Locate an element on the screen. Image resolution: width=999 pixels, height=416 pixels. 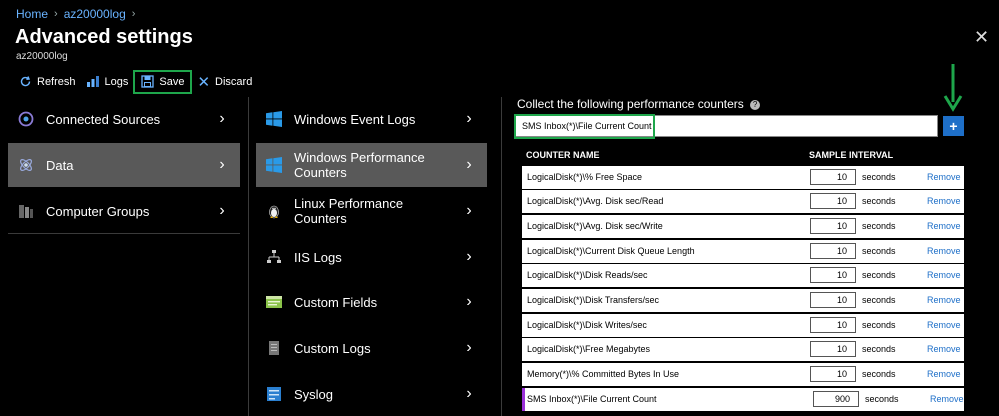
datasource-item-iis-logs: IIS Logs › is located at coordinates (371, 257).